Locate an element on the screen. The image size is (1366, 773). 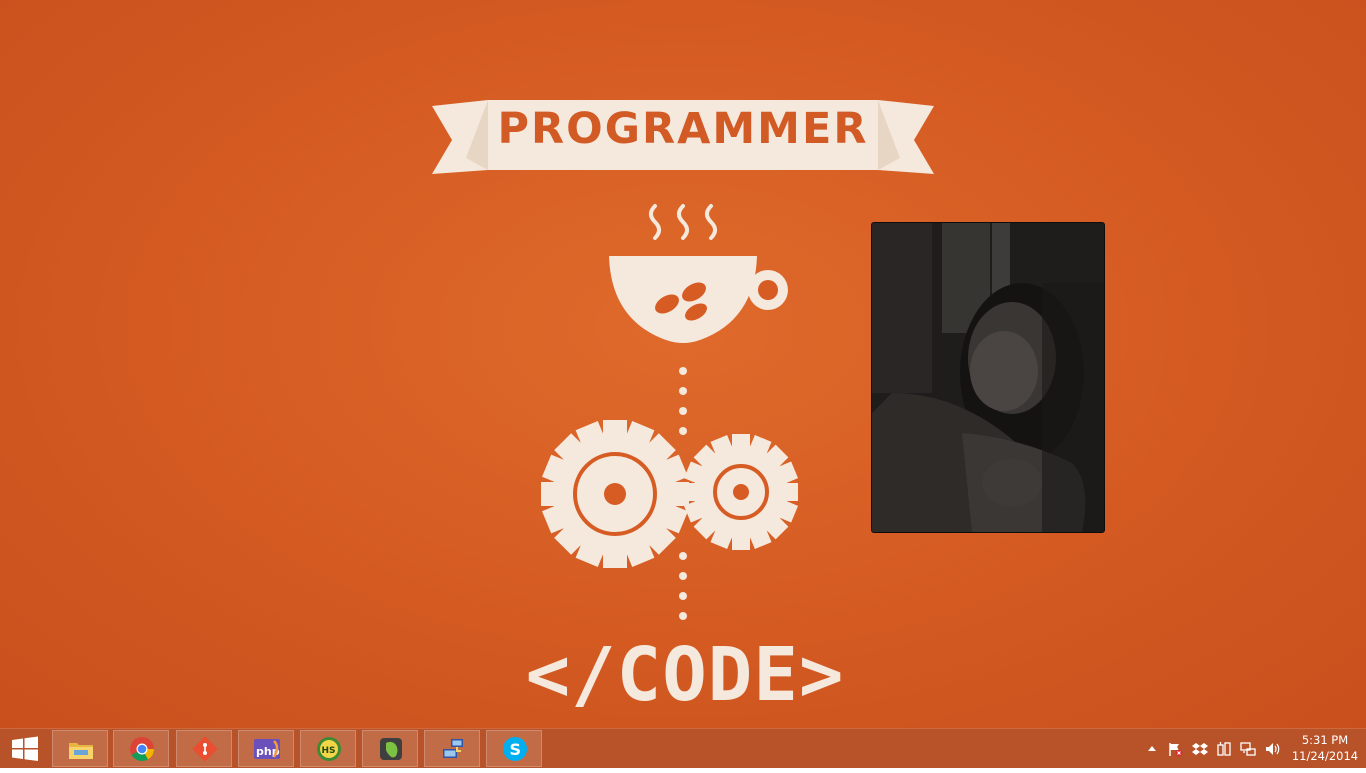
coffee-cup-icon is located at coordinates (698, 299).